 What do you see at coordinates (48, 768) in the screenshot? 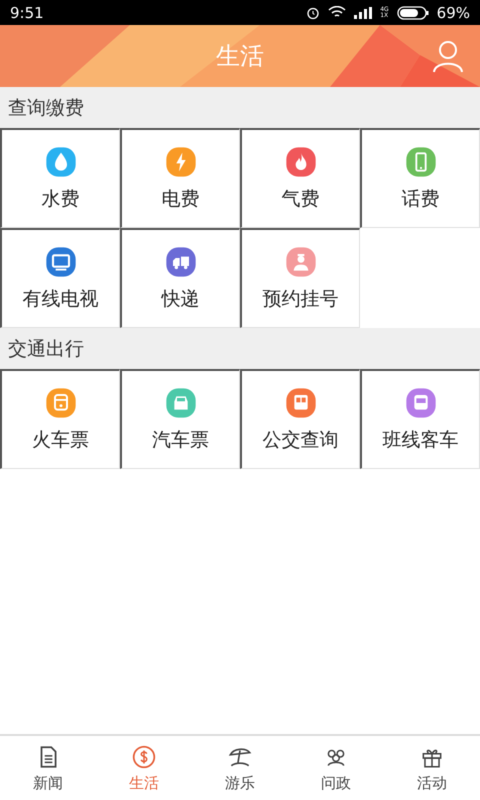
I see `nav-tab: 新闻` at bounding box center [48, 768].